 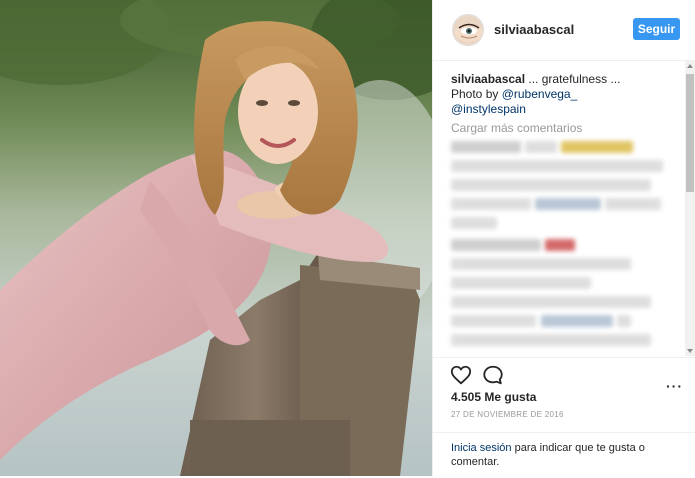 I want to click on post-date: 27 DE NOVIEMBRE DE 2016, so click(x=507, y=414).